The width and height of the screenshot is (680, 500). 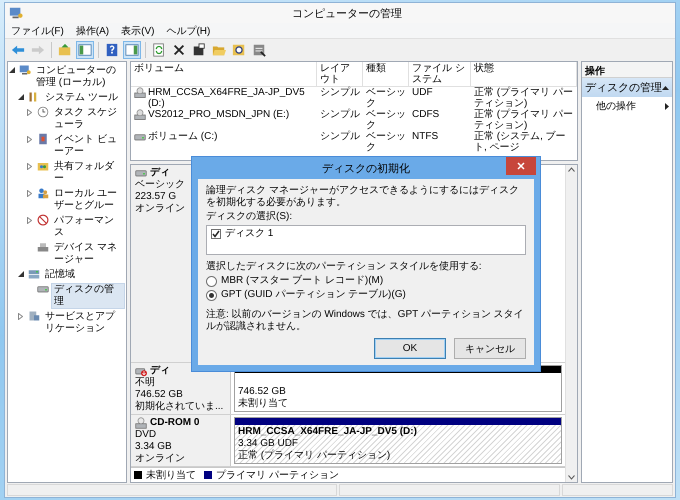 What do you see at coordinates (183, 136) in the screenshot?
I see `table-cell: ボリューム (C:)` at bounding box center [183, 136].